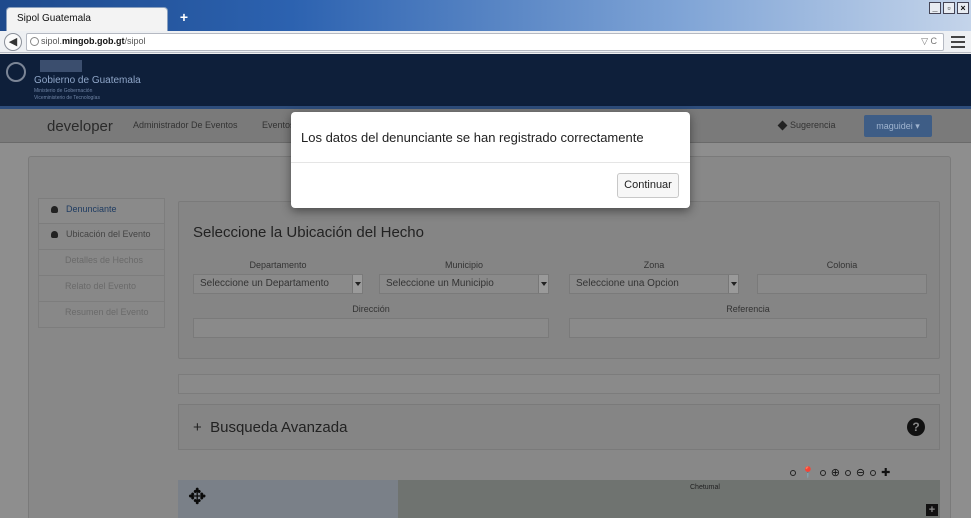 This screenshot has width=971, height=518. Describe the element at coordinates (440, 283) in the screenshot. I see `municipio-value: Seleccione un Municipio` at that location.